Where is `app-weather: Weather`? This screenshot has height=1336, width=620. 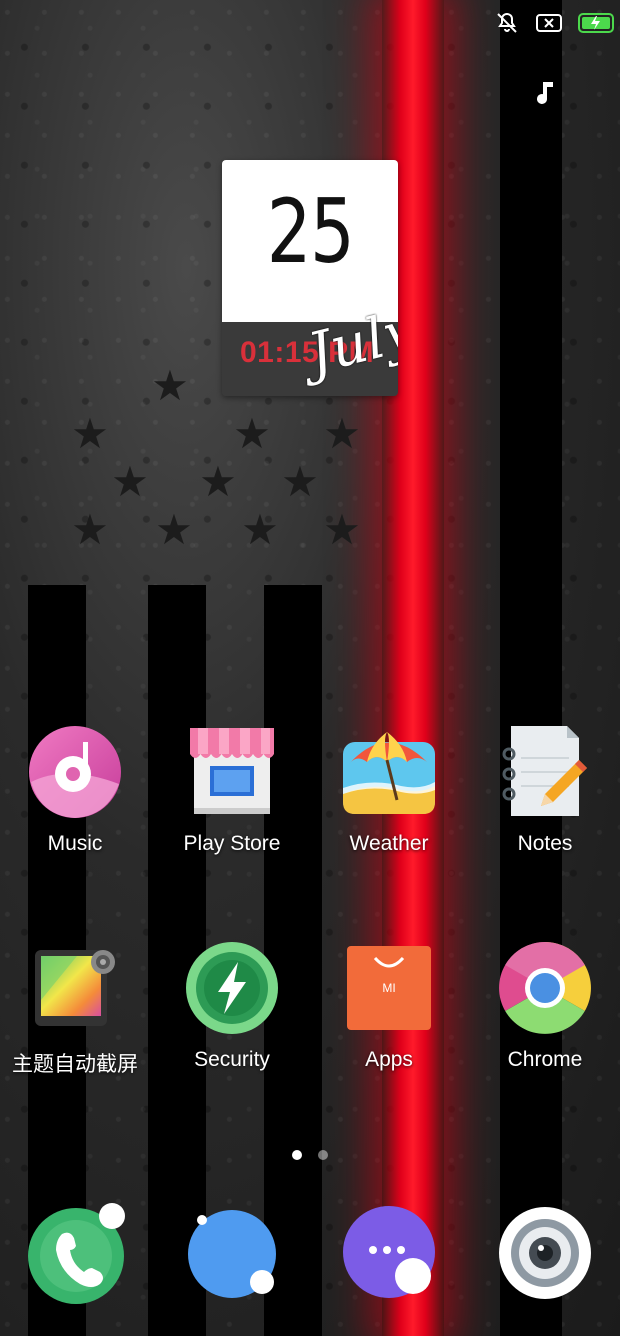 app-weather: Weather is located at coordinates (389, 790).